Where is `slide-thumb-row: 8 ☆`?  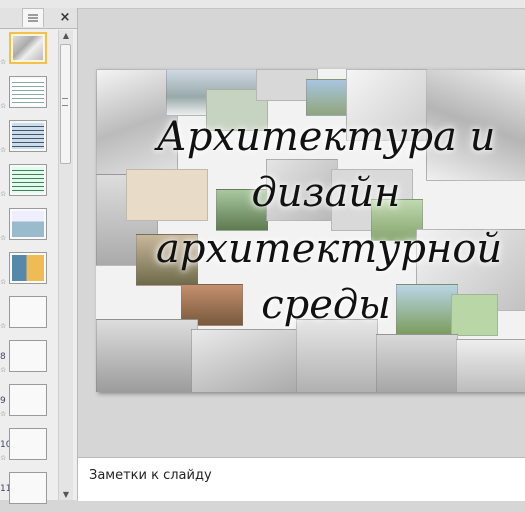
slide-thumb-row: 8 ☆ is located at coordinates (28, 360).